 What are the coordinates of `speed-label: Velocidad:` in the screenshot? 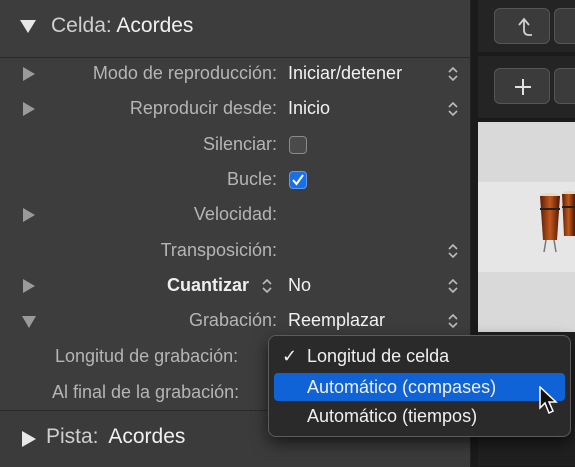 It's located at (235, 214).